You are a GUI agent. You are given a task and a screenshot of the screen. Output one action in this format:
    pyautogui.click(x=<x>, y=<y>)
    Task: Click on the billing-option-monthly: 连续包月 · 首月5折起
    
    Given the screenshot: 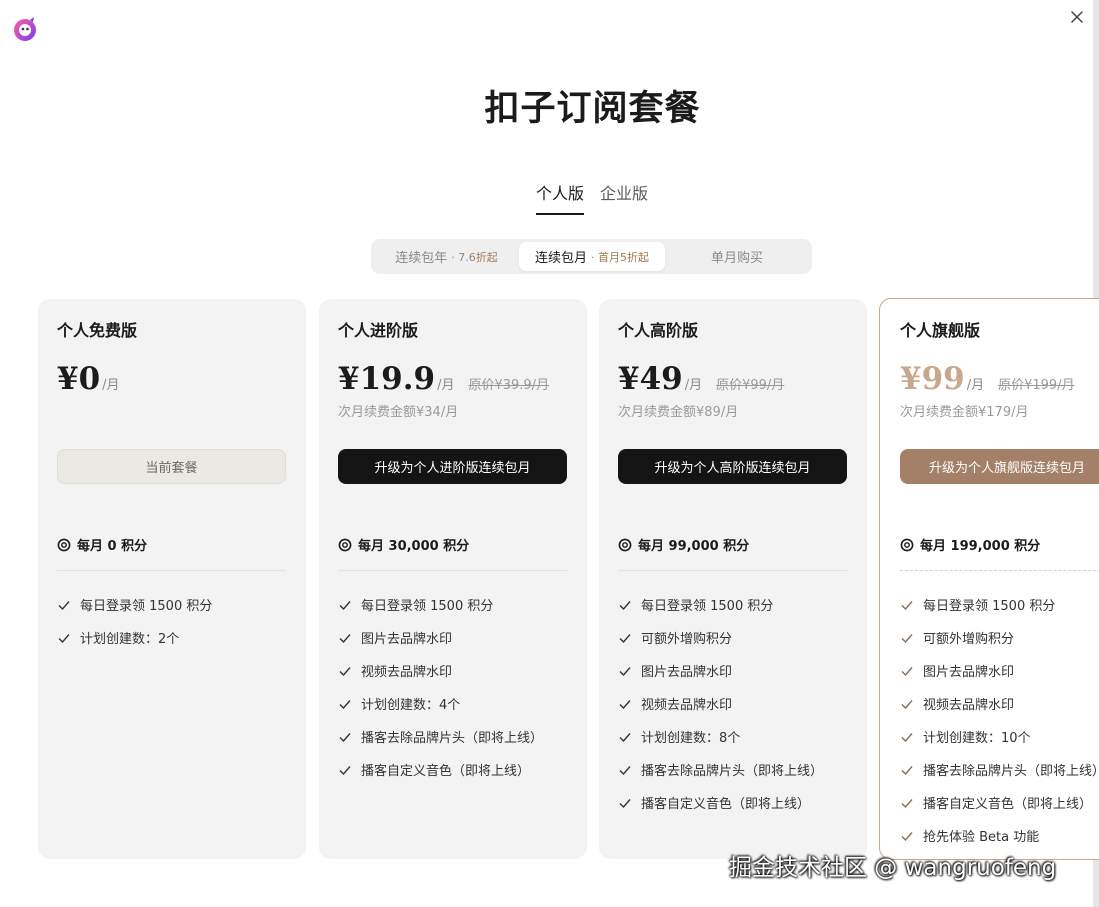 What is the action you would take?
    pyautogui.click(x=592, y=256)
    